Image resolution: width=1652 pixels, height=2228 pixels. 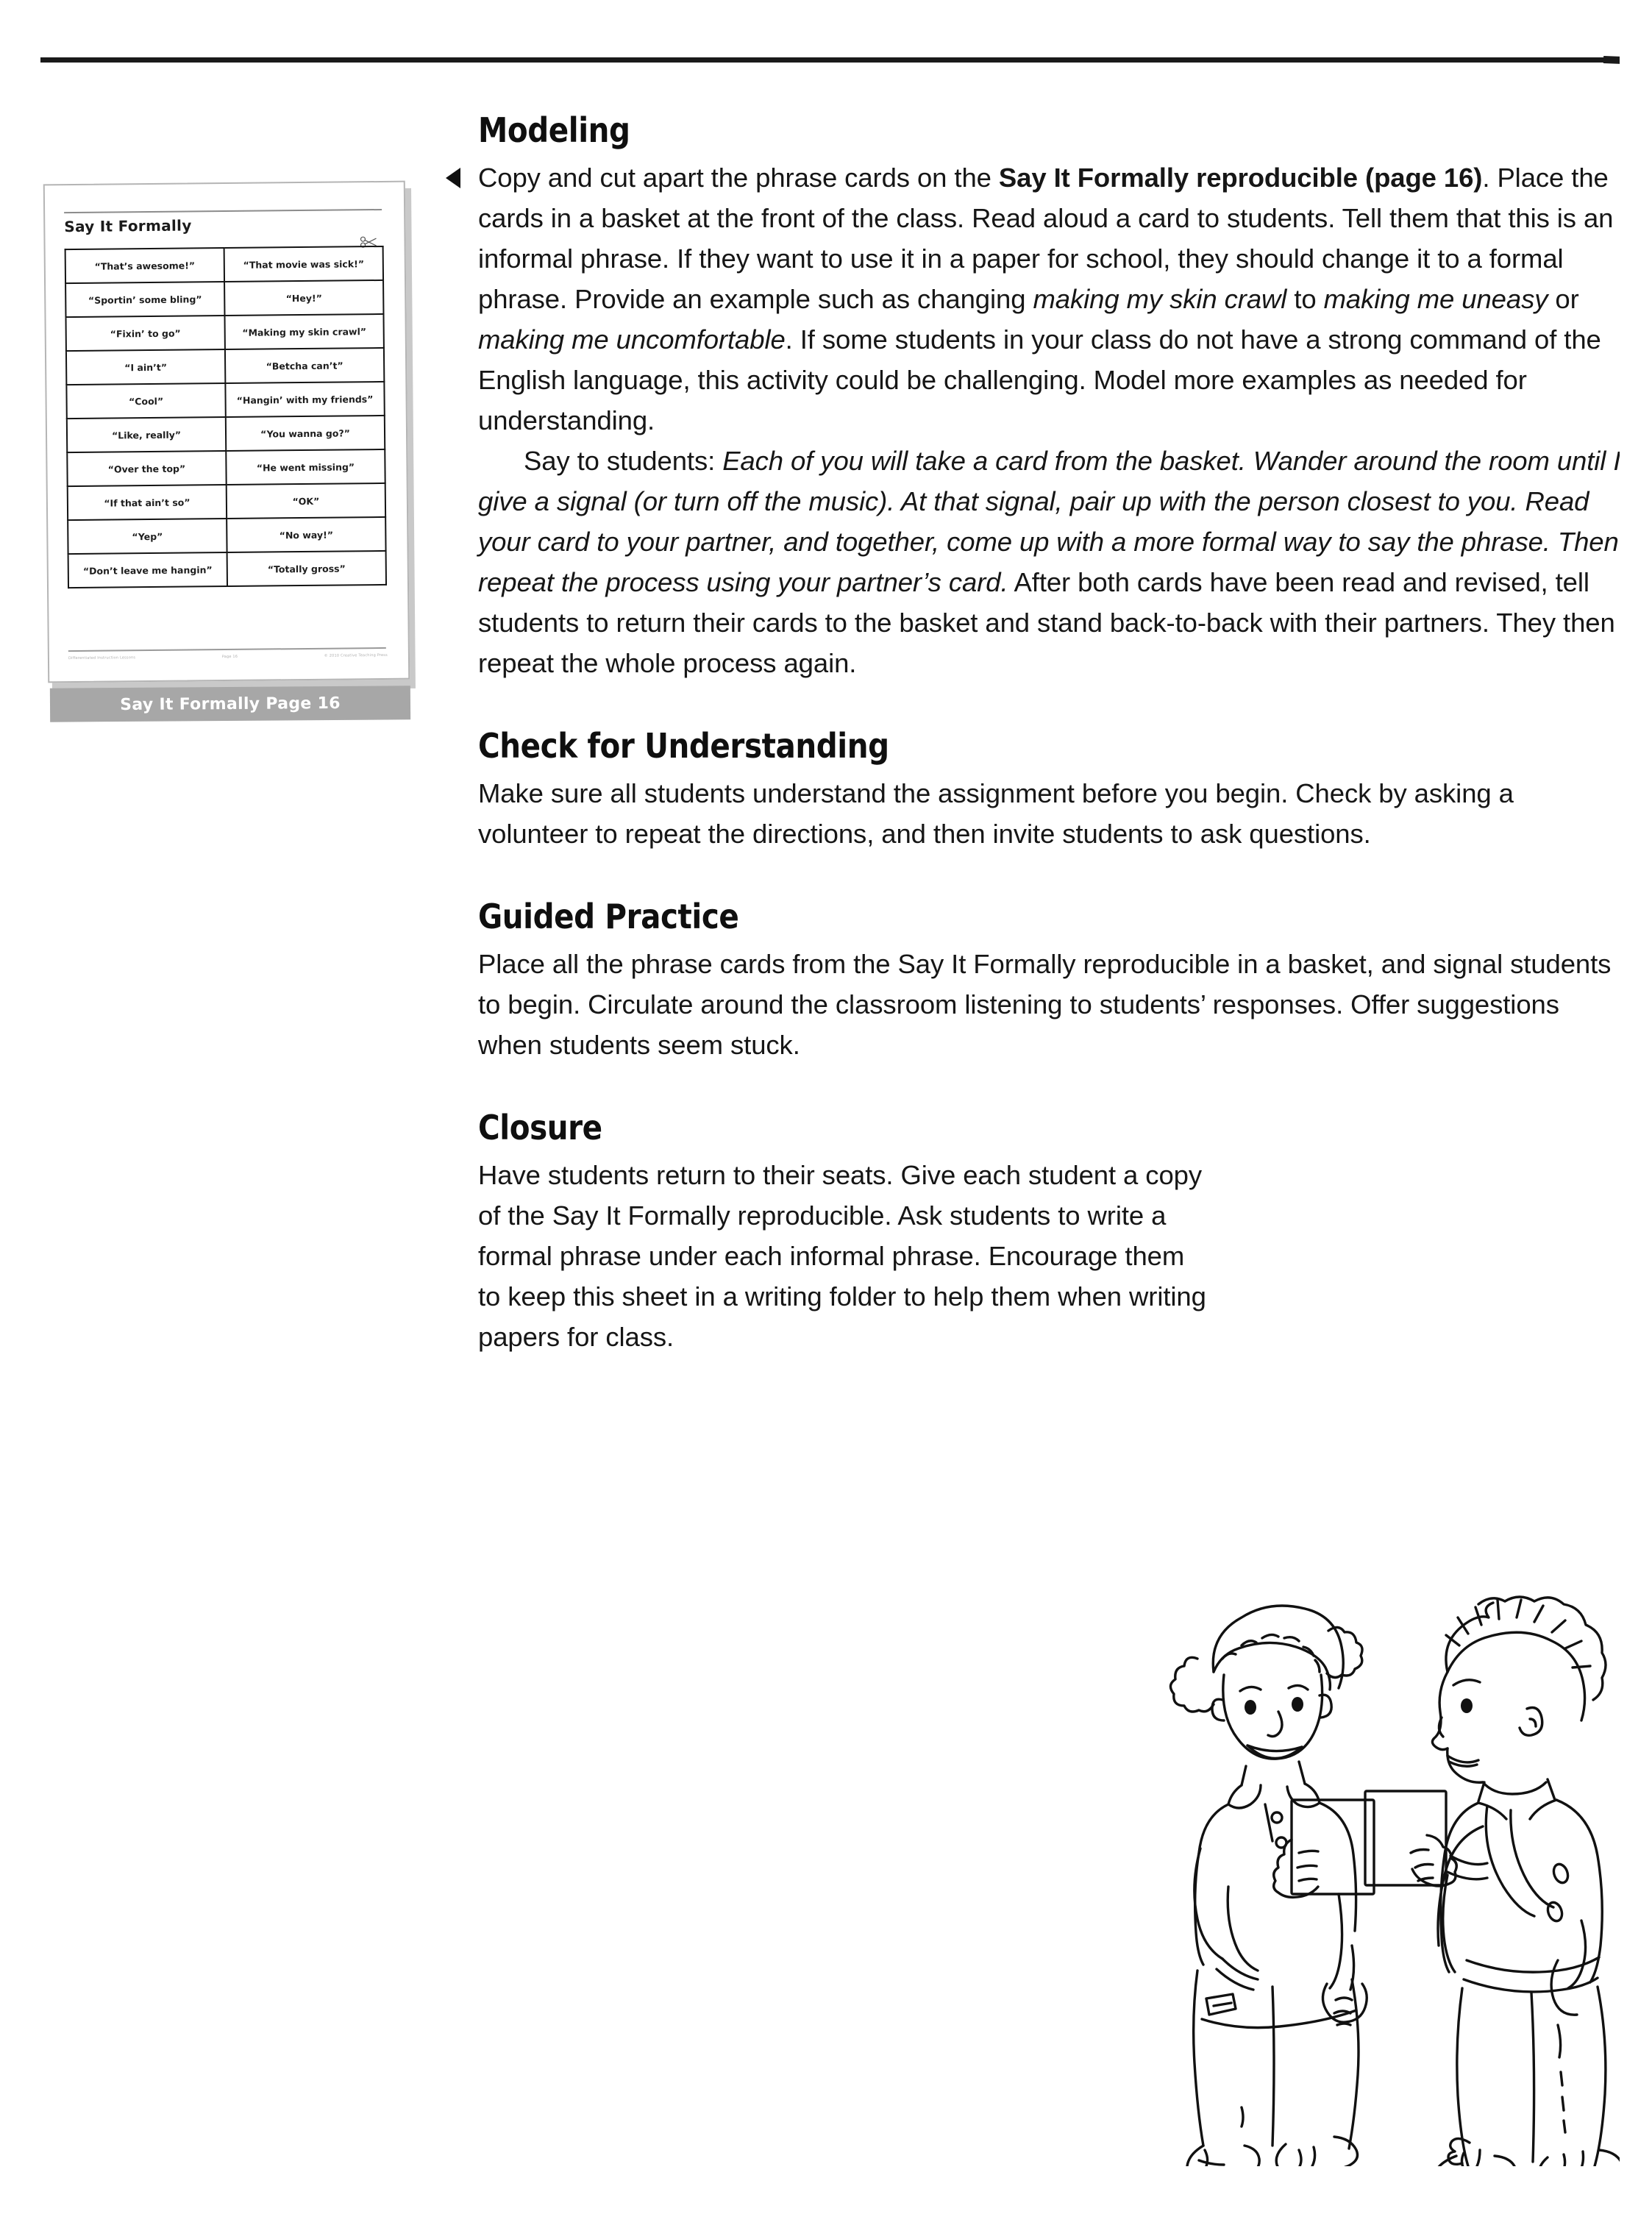 I want to click on table-row: “Fixin’ to go” “Making my skin crawl”, so click(x=225, y=332).